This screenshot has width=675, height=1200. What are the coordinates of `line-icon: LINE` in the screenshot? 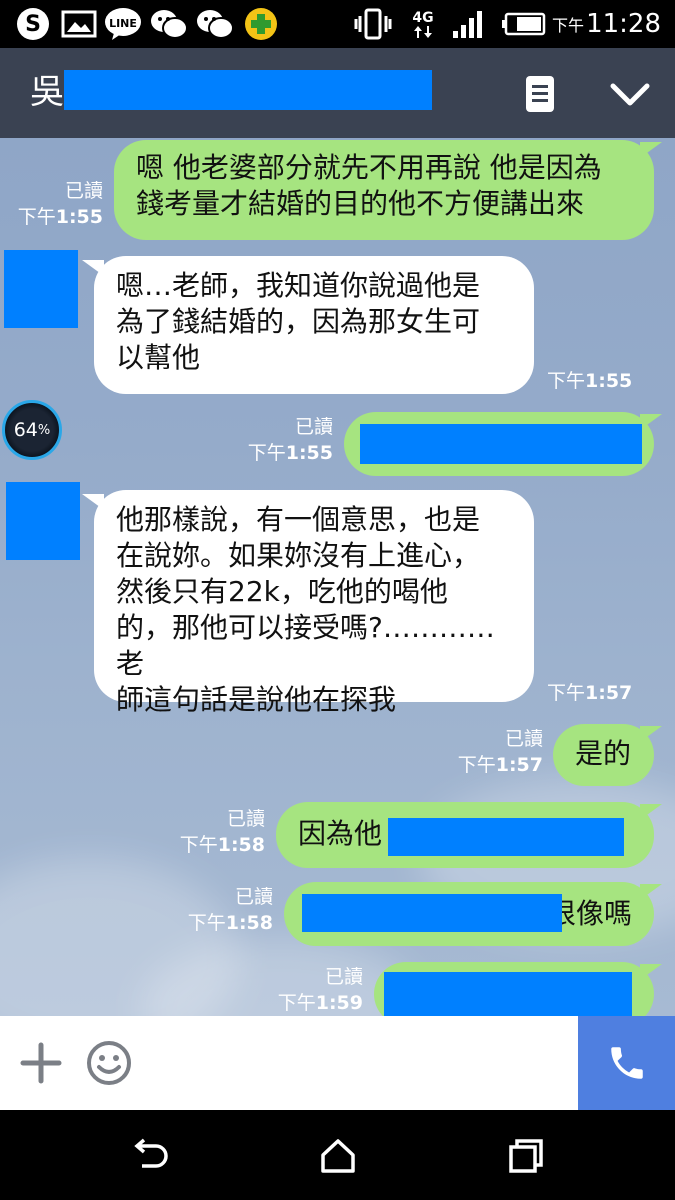 It's located at (123, 24).